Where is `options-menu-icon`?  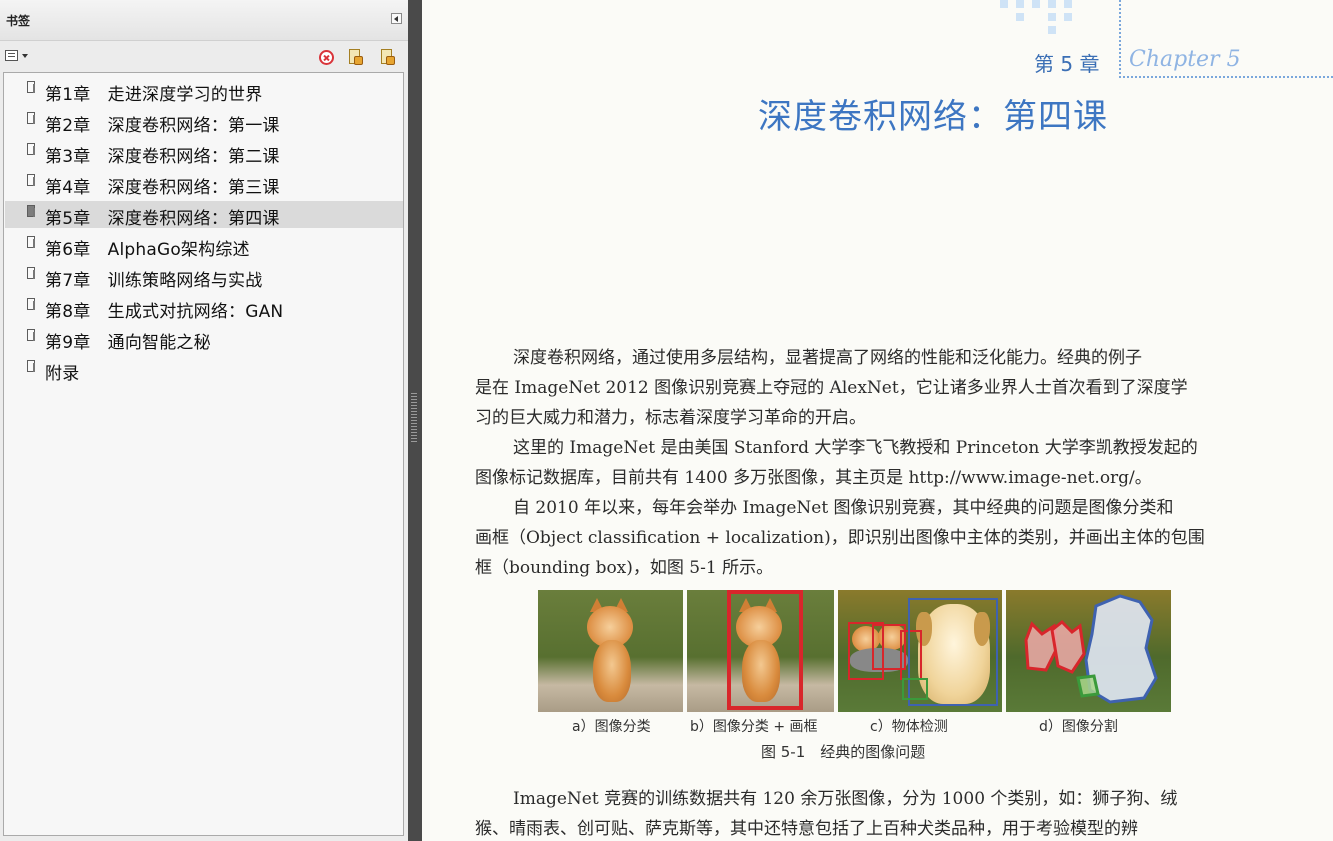
options-menu-icon is located at coordinates (17, 56).